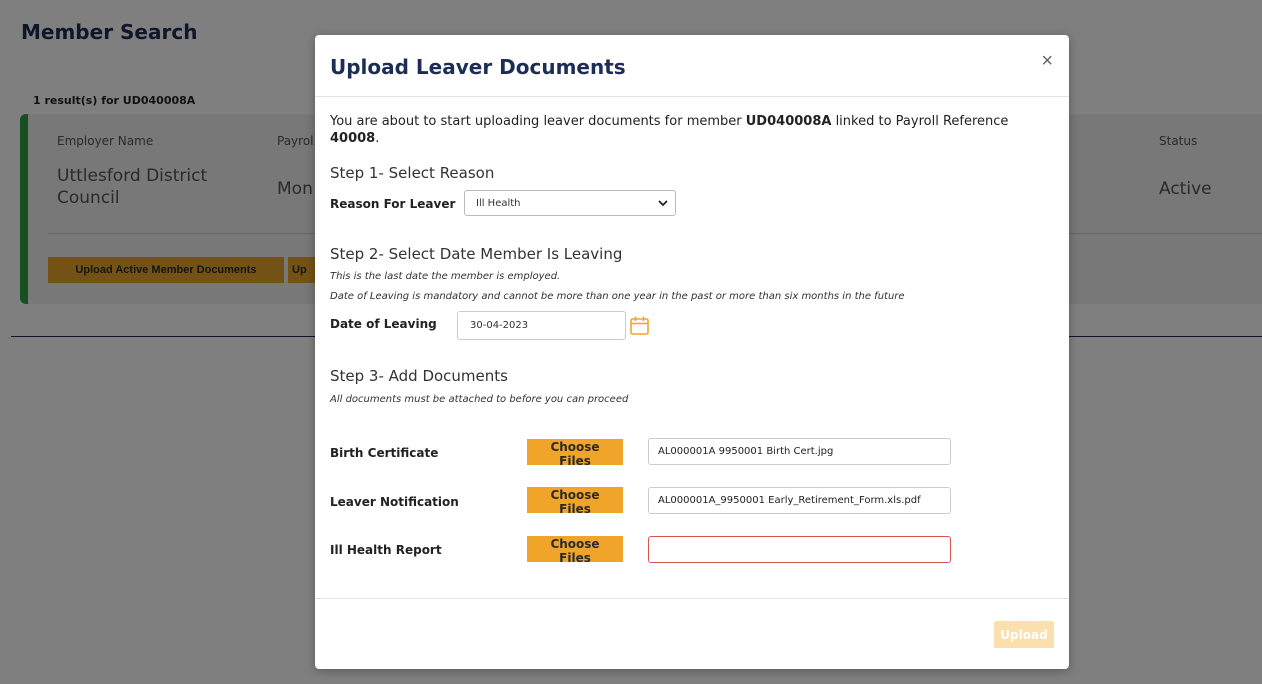 The height and width of the screenshot is (684, 1262). I want to click on ill-health-report-label: Ill Health Report, so click(386, 550).